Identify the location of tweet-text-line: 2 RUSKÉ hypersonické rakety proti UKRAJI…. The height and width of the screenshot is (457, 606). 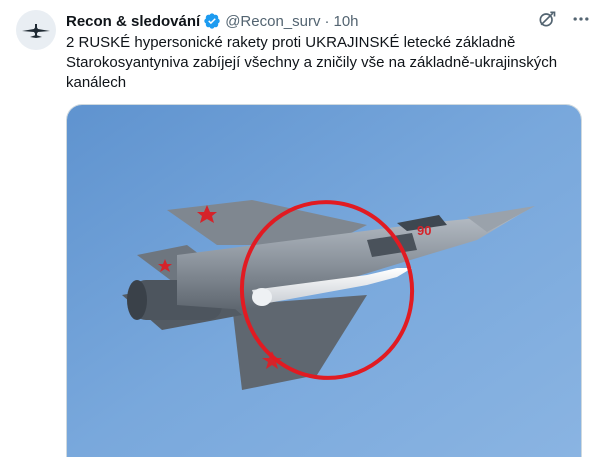
(291, 42).